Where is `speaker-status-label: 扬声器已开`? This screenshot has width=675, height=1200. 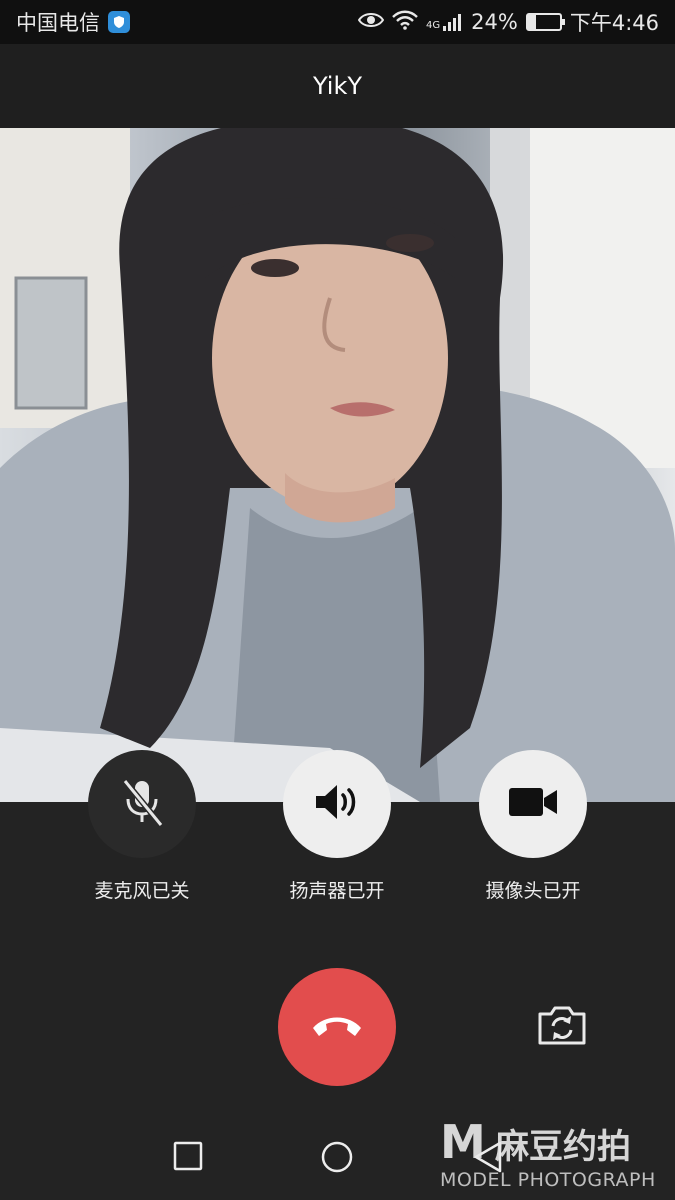 speaker-status-label: 扬声器已开 is located at coordinates (337, 891).